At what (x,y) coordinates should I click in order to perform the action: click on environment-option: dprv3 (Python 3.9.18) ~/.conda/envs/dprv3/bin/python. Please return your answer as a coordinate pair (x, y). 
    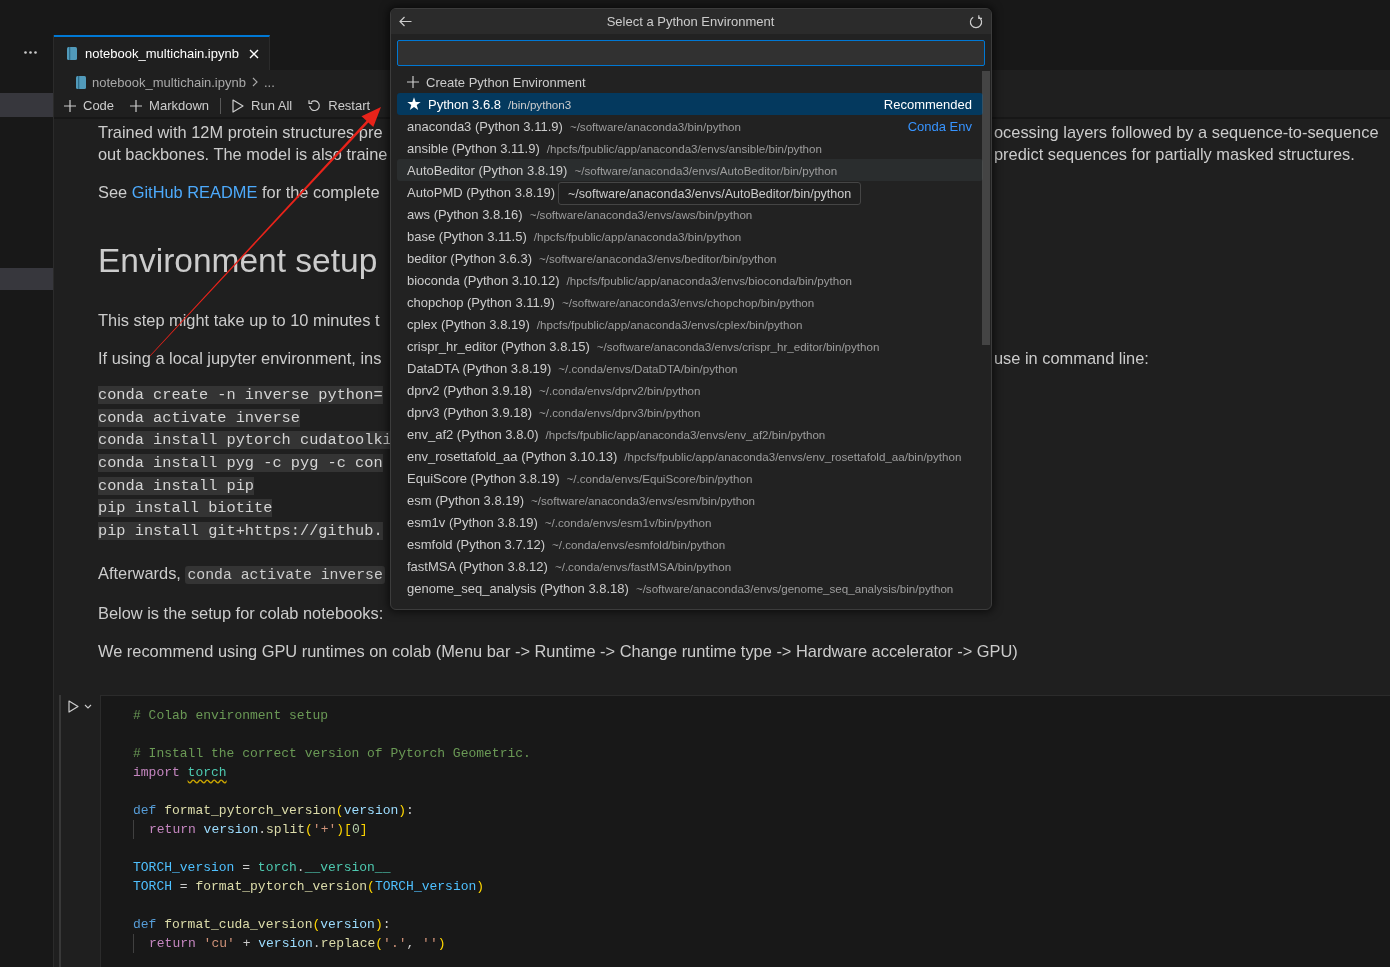
    Looking at the image, I should click on (550, 412).